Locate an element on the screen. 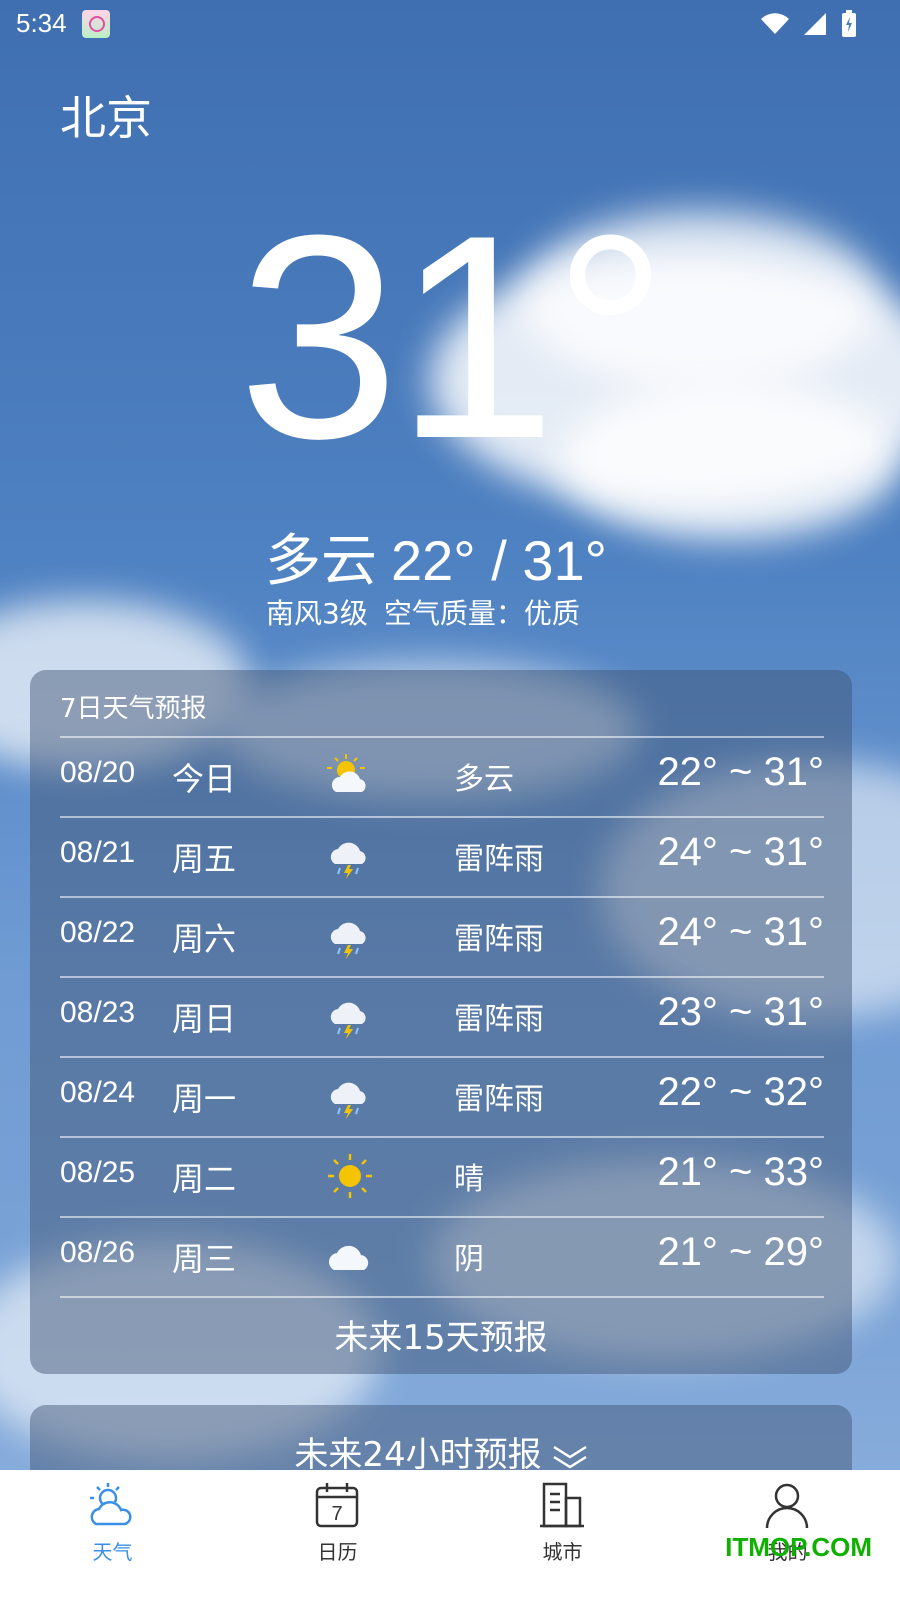 The height and width of the screenshot is (1600, 900). app-notification-icon is located at coordinates (96, 24).